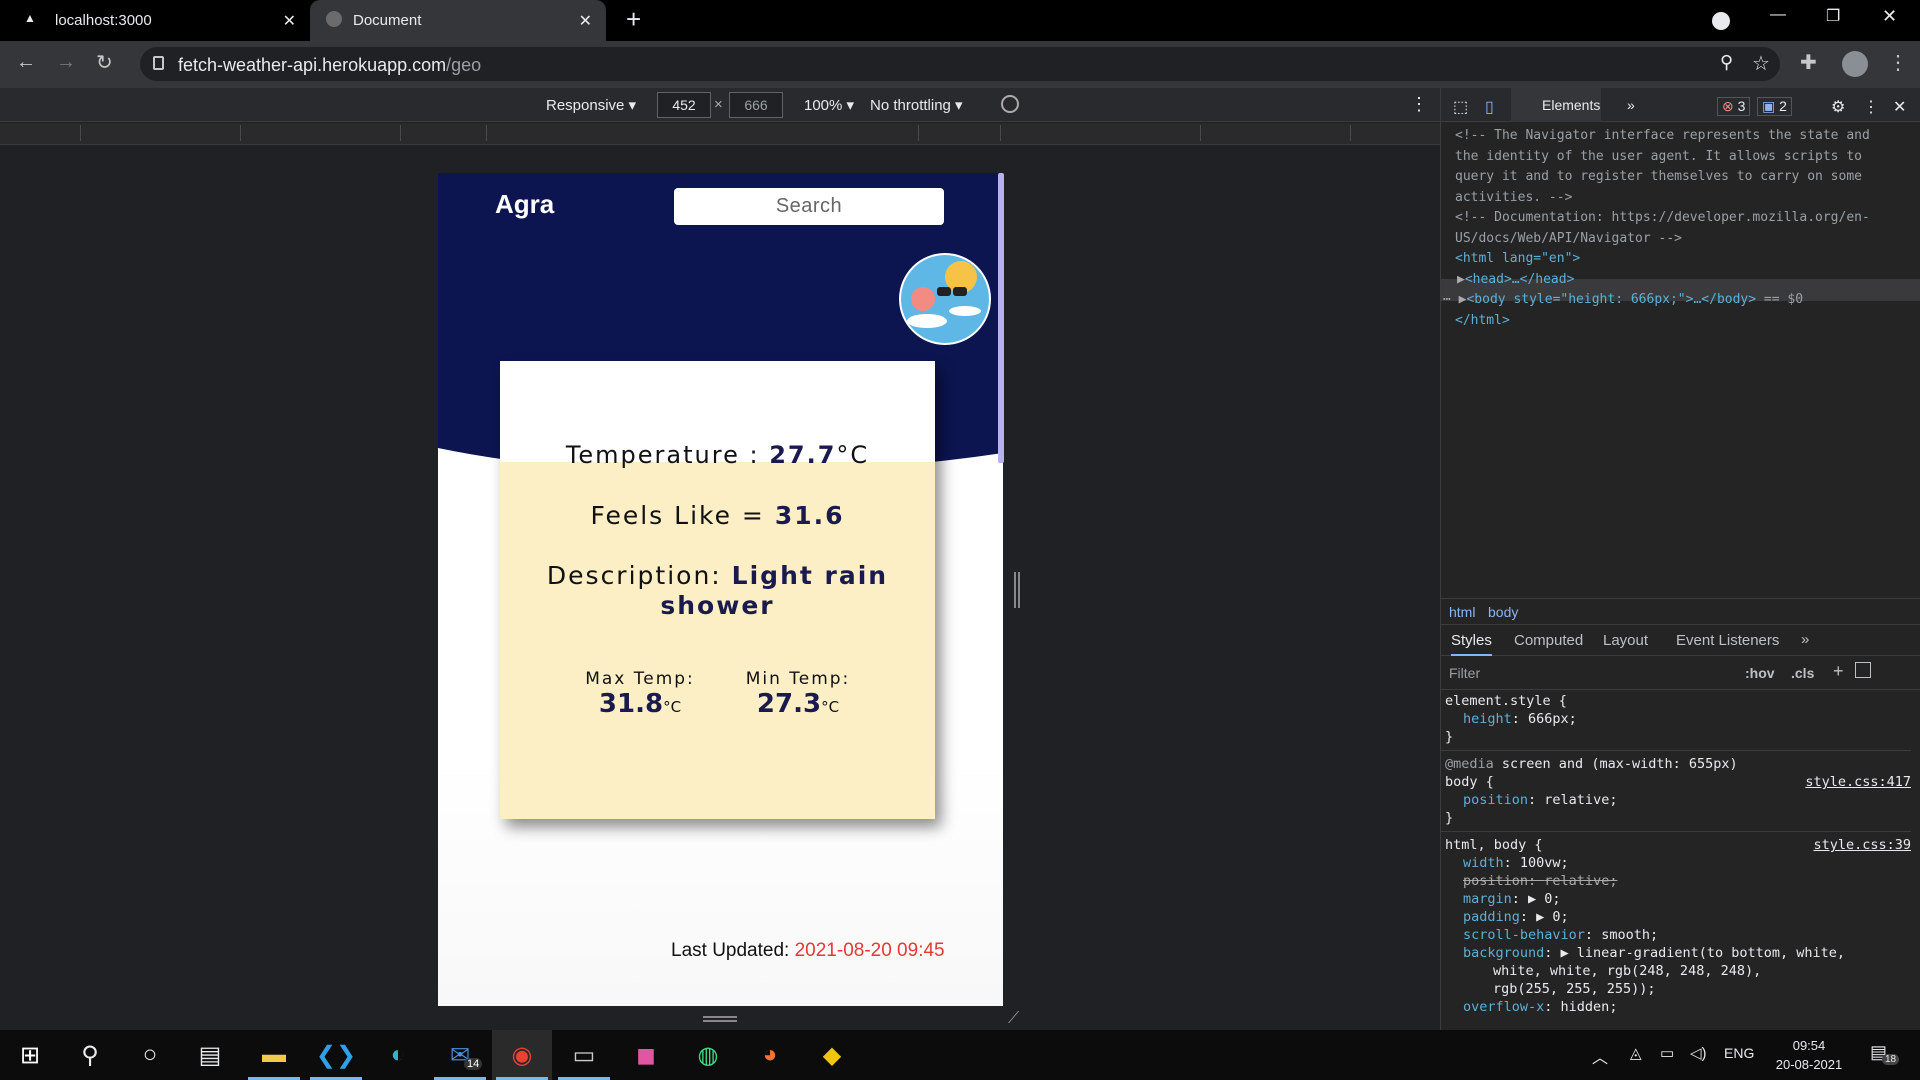 The image size is (1920, 1080). What do you see at coordinates (1010, 104) in the screenshot?
I see `rotate-icon` at bounding box center [1010, 104].